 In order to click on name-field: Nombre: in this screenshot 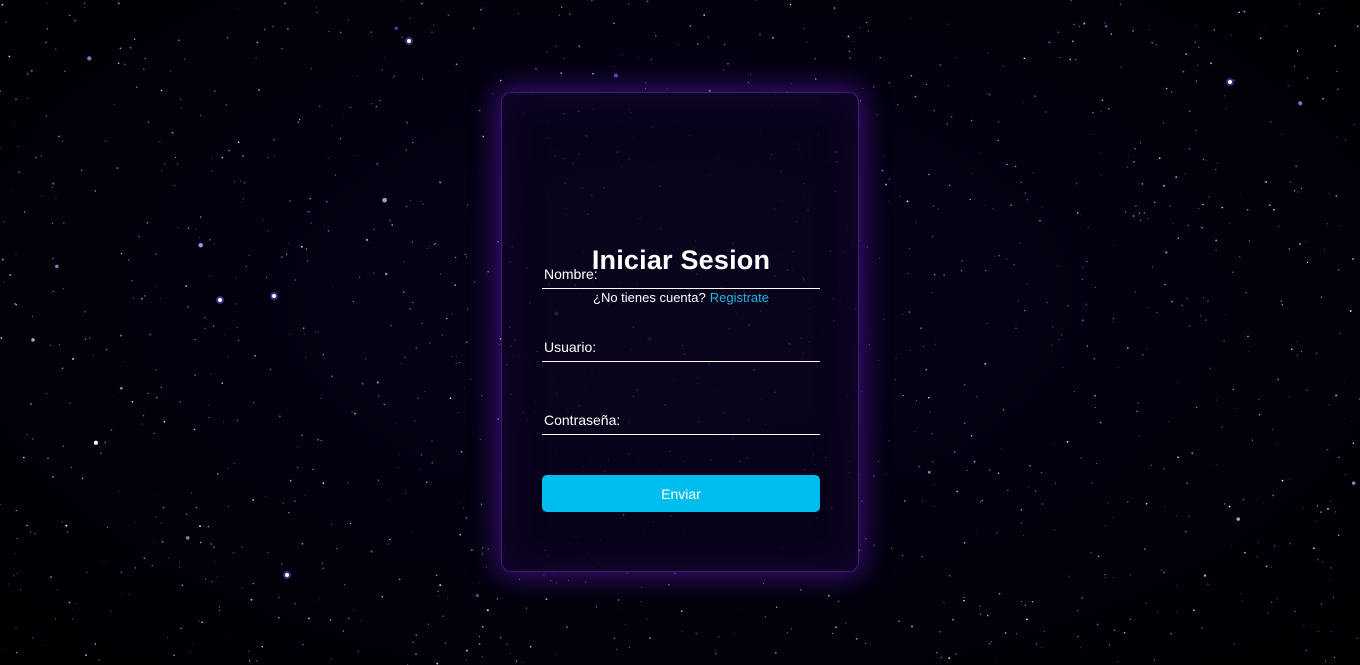, I will do `click(681, 273)`.